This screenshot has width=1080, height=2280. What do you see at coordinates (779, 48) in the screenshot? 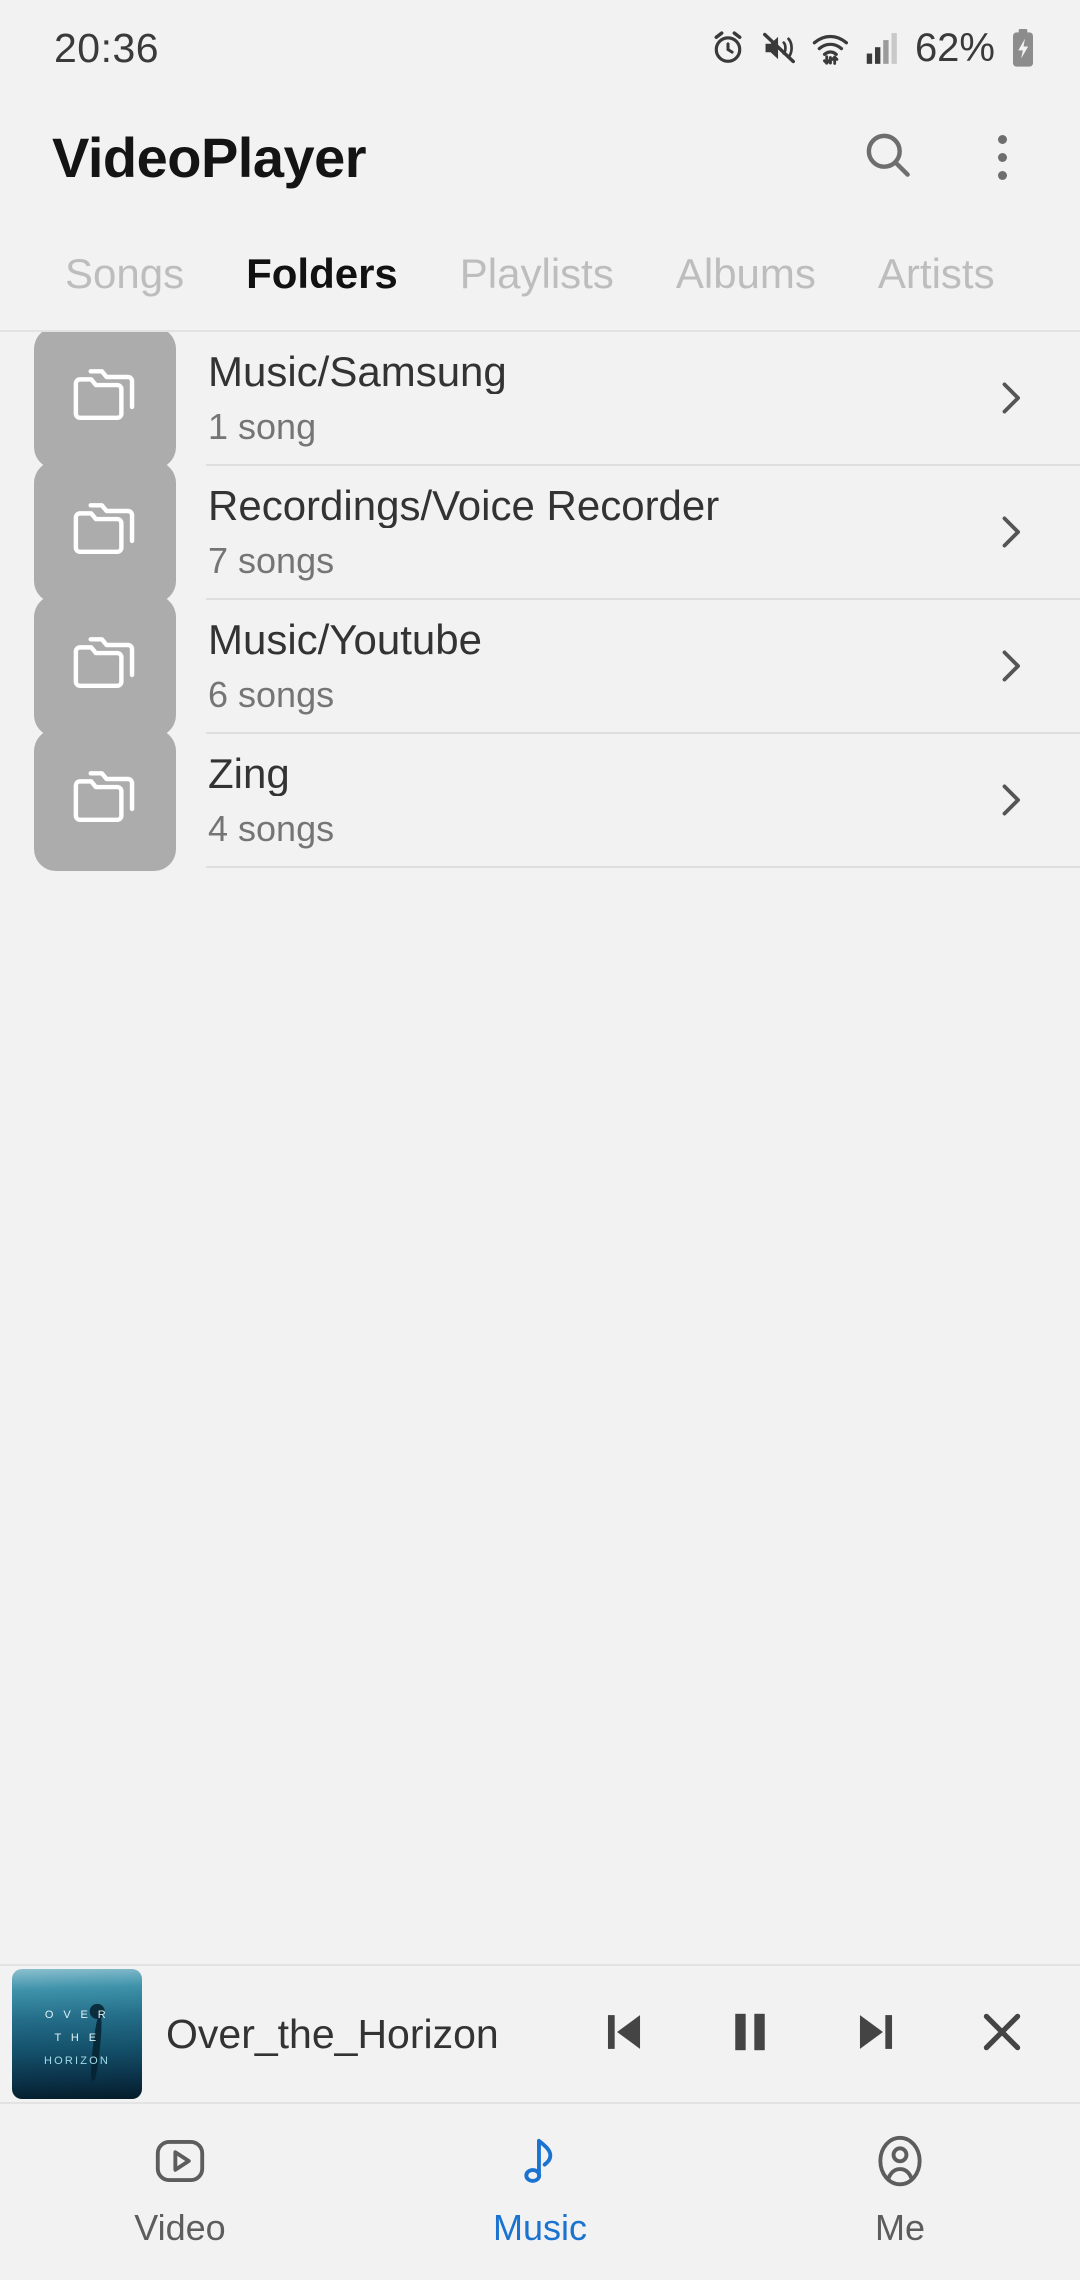
I see `mute-vibrate-icon` at bounding box center [779, 48].